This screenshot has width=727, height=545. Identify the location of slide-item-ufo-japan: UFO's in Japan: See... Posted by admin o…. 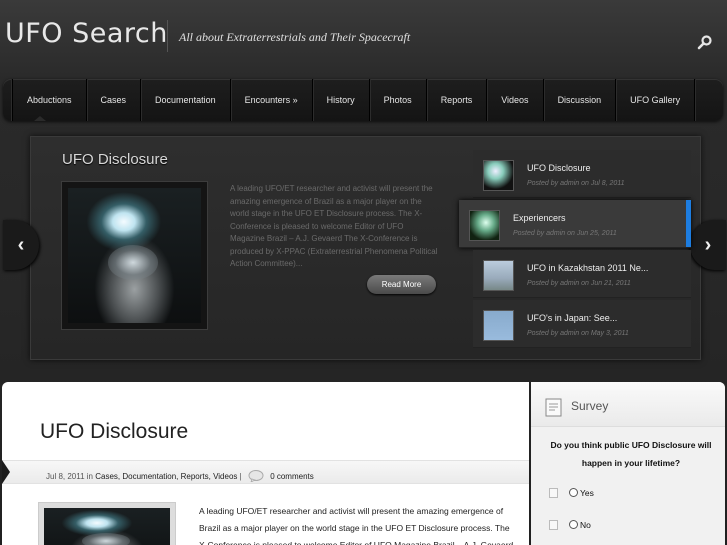
(582, 324).